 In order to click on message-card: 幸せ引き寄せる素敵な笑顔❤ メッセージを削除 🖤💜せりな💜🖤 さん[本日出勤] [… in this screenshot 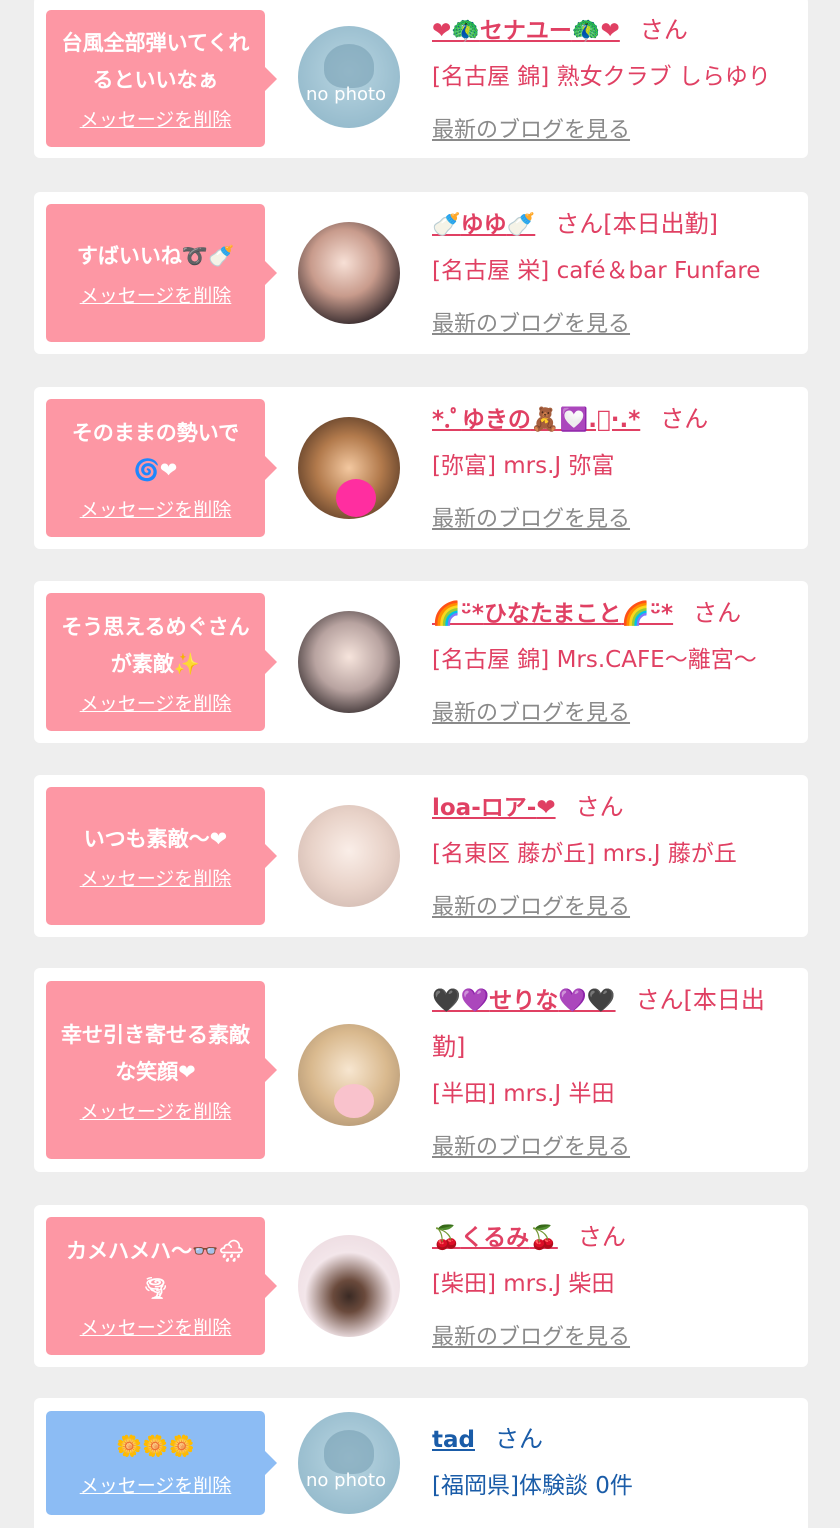, I will do `click(421, 1070)`.